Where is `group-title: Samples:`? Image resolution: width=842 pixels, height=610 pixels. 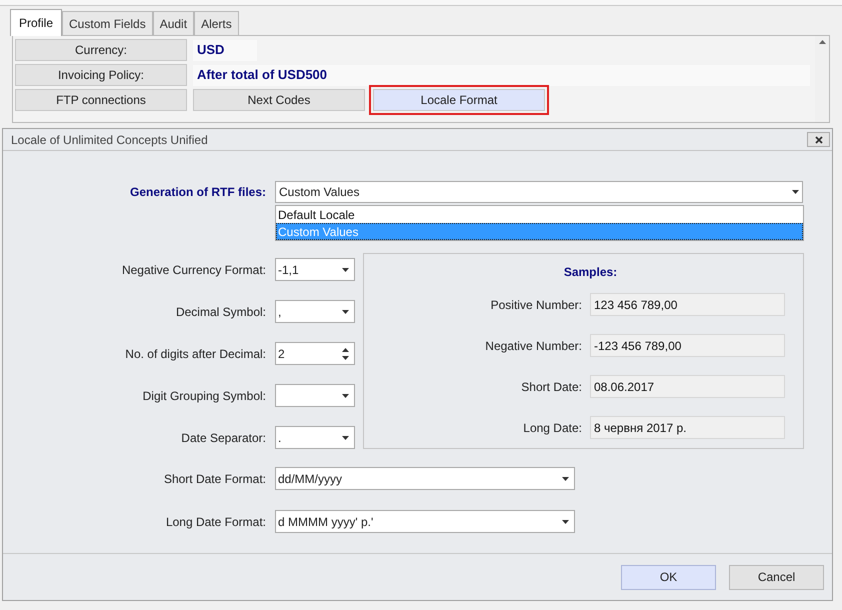
group-title: Samples: is located at coordinates (591, 272).